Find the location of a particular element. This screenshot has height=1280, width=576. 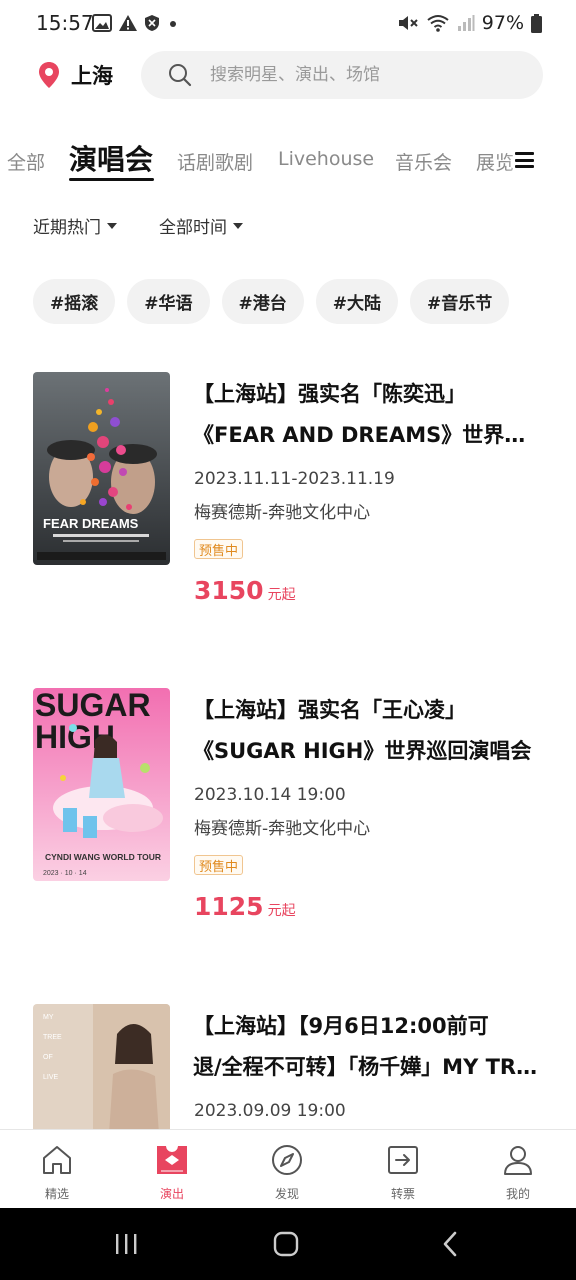

wifi-icon is located at coordinates (438, 23).